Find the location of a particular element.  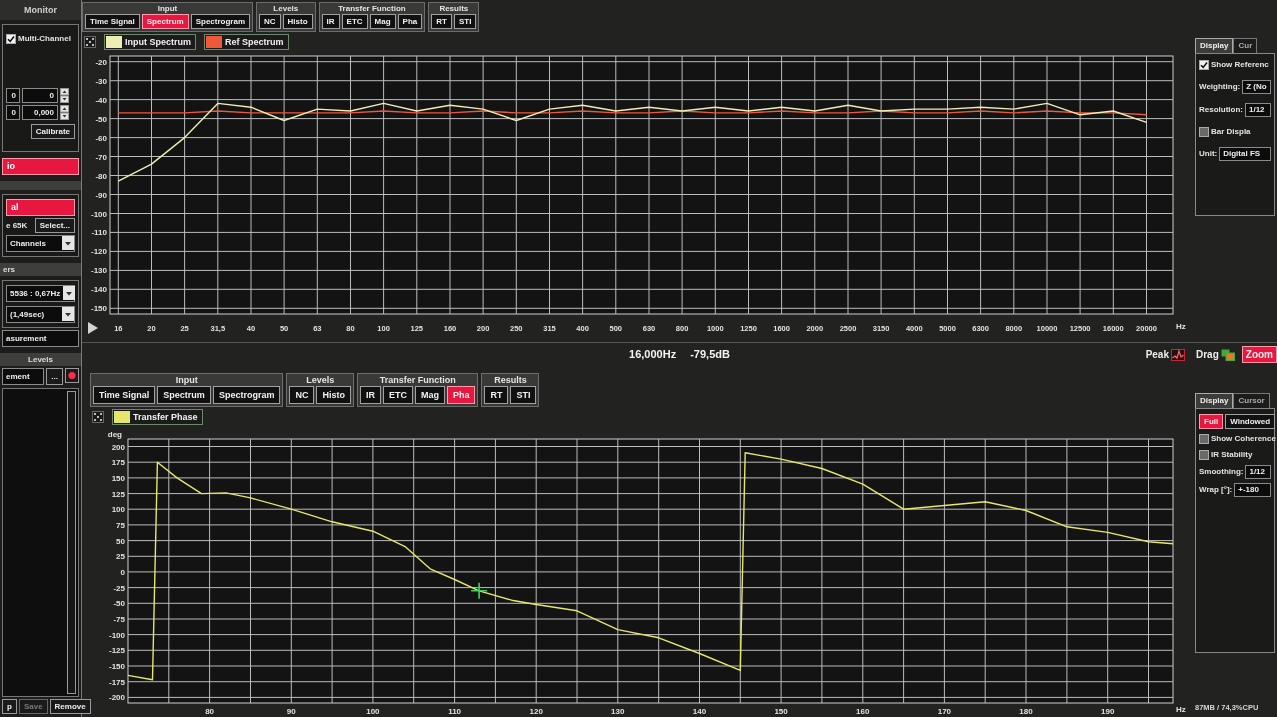

checkbox-label: Show Coherence is located at coordinates (1243, 439).